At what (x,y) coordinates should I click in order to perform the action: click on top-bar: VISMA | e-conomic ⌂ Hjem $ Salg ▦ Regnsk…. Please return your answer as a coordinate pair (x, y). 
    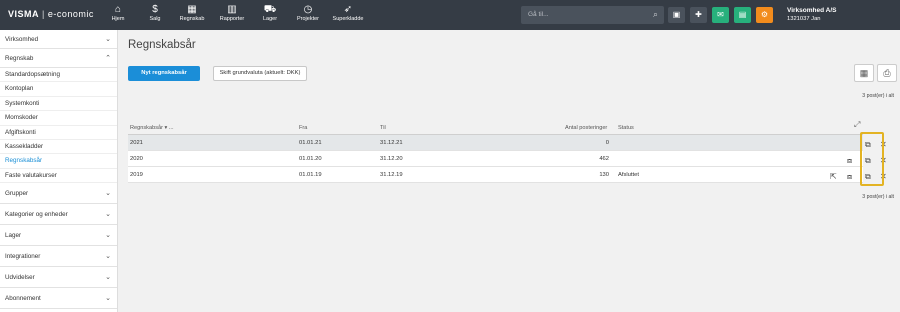
    Looking at the image, I should click on (450, 15).